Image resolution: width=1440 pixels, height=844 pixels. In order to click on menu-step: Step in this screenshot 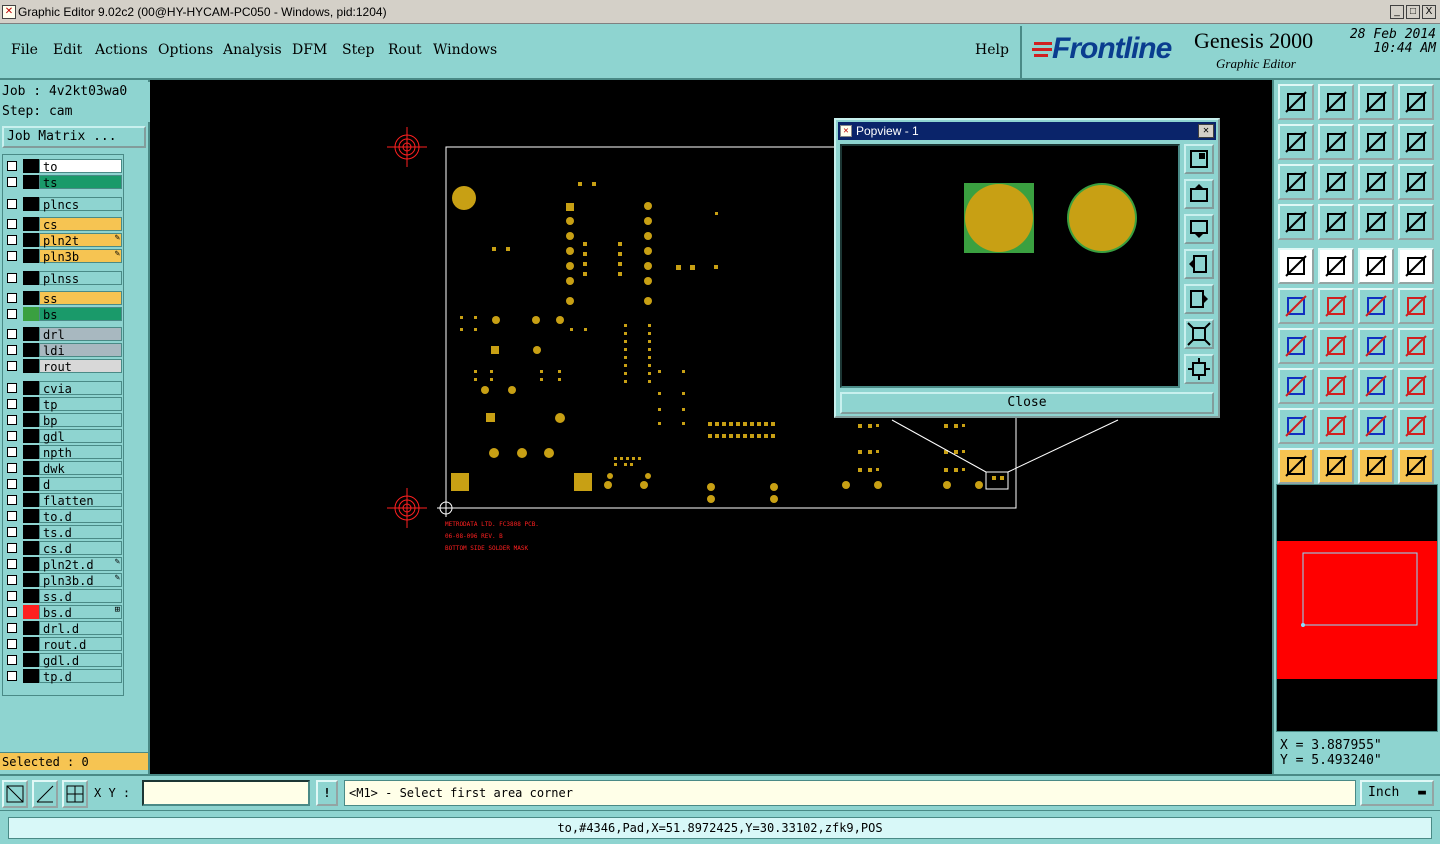, I will do `click(358, 50)`.